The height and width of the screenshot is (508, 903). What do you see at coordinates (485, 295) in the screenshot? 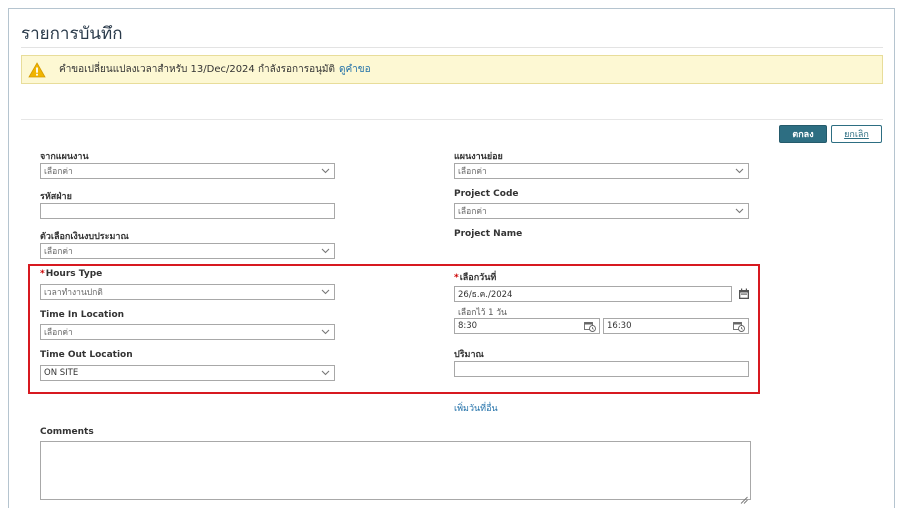
I see `select-date-value: 26/ธ.ค./2024` at bounding box center [485, 295].